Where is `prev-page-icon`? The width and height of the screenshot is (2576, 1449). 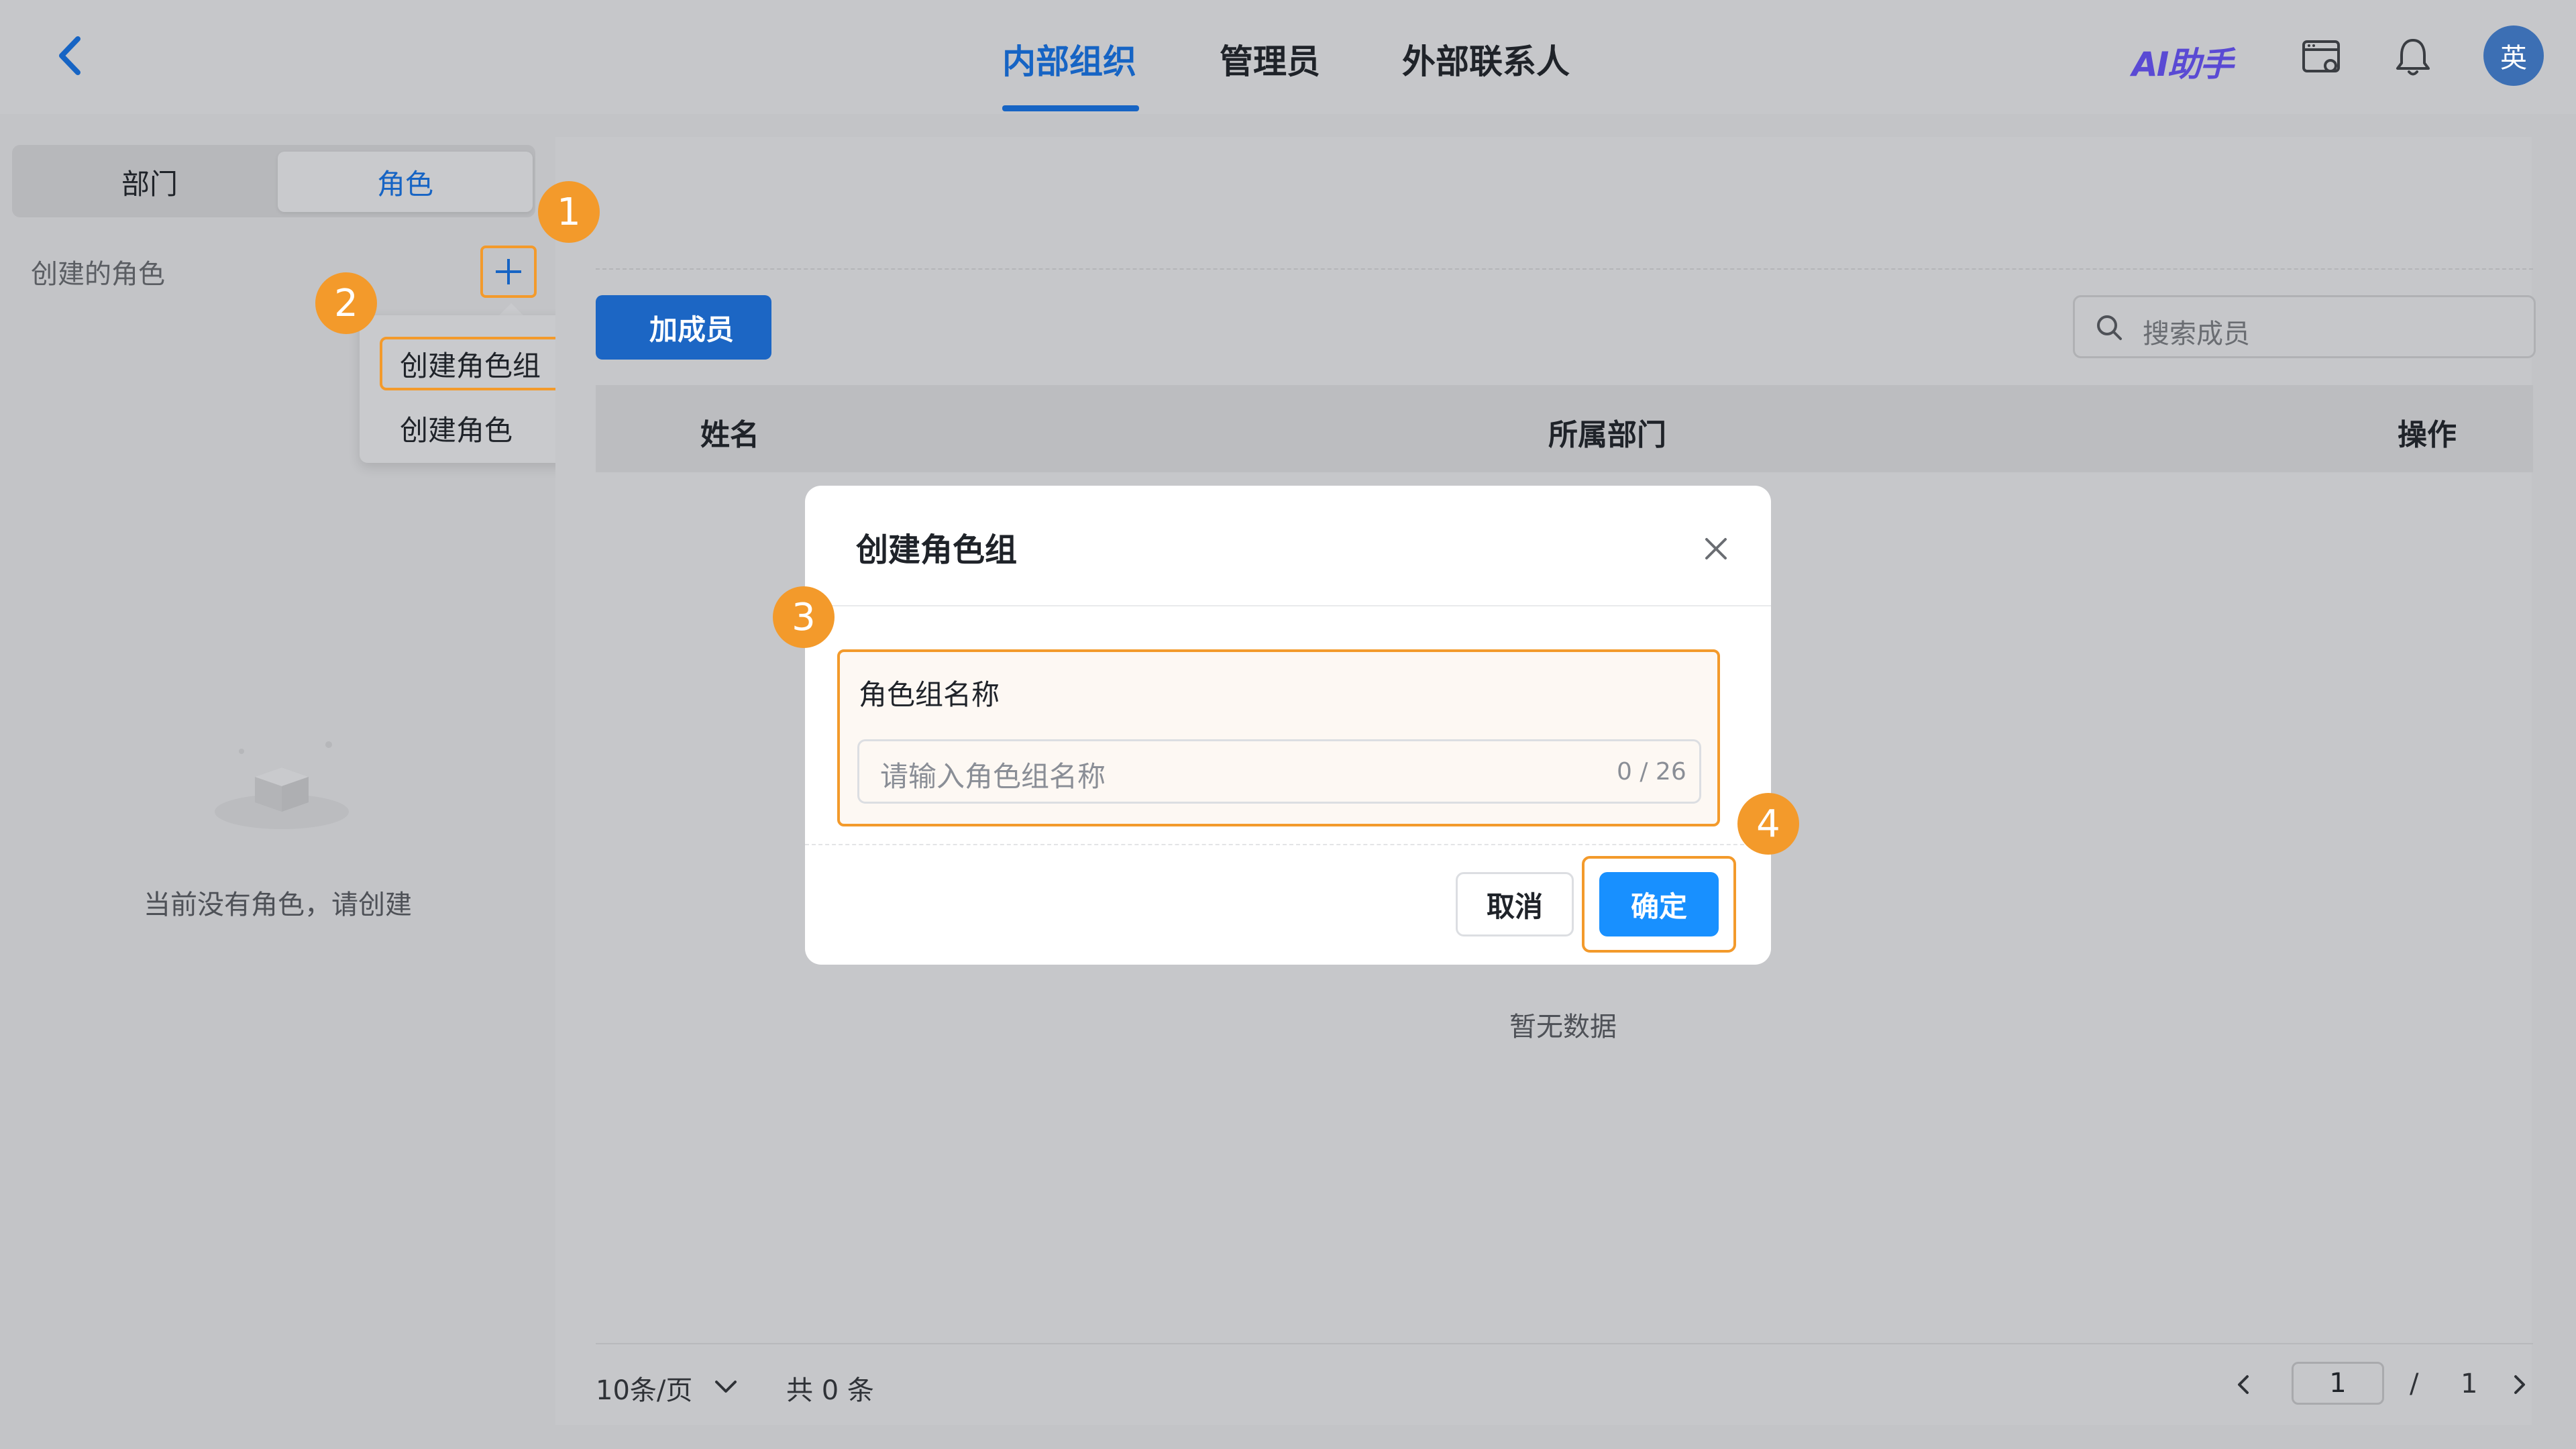
prev-page-icon is located at coordinates (2243, 1384).